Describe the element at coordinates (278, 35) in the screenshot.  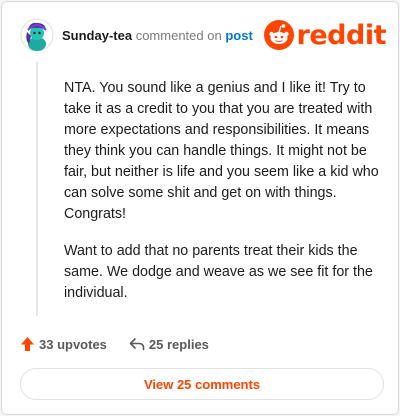
I see `reddit-snoo-icon` at that location.